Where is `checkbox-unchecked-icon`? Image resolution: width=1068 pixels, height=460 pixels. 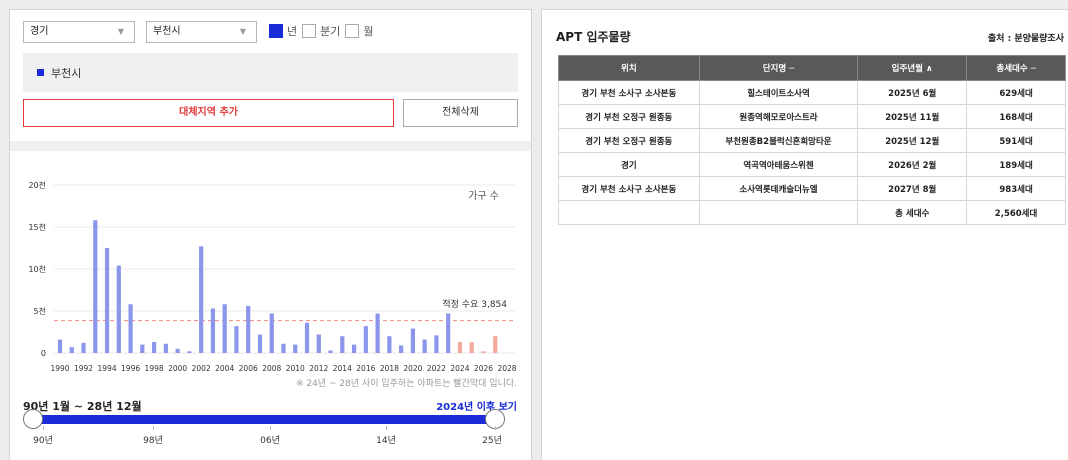 checkbox-unchecked-icon is located at coordinates (309, 31).